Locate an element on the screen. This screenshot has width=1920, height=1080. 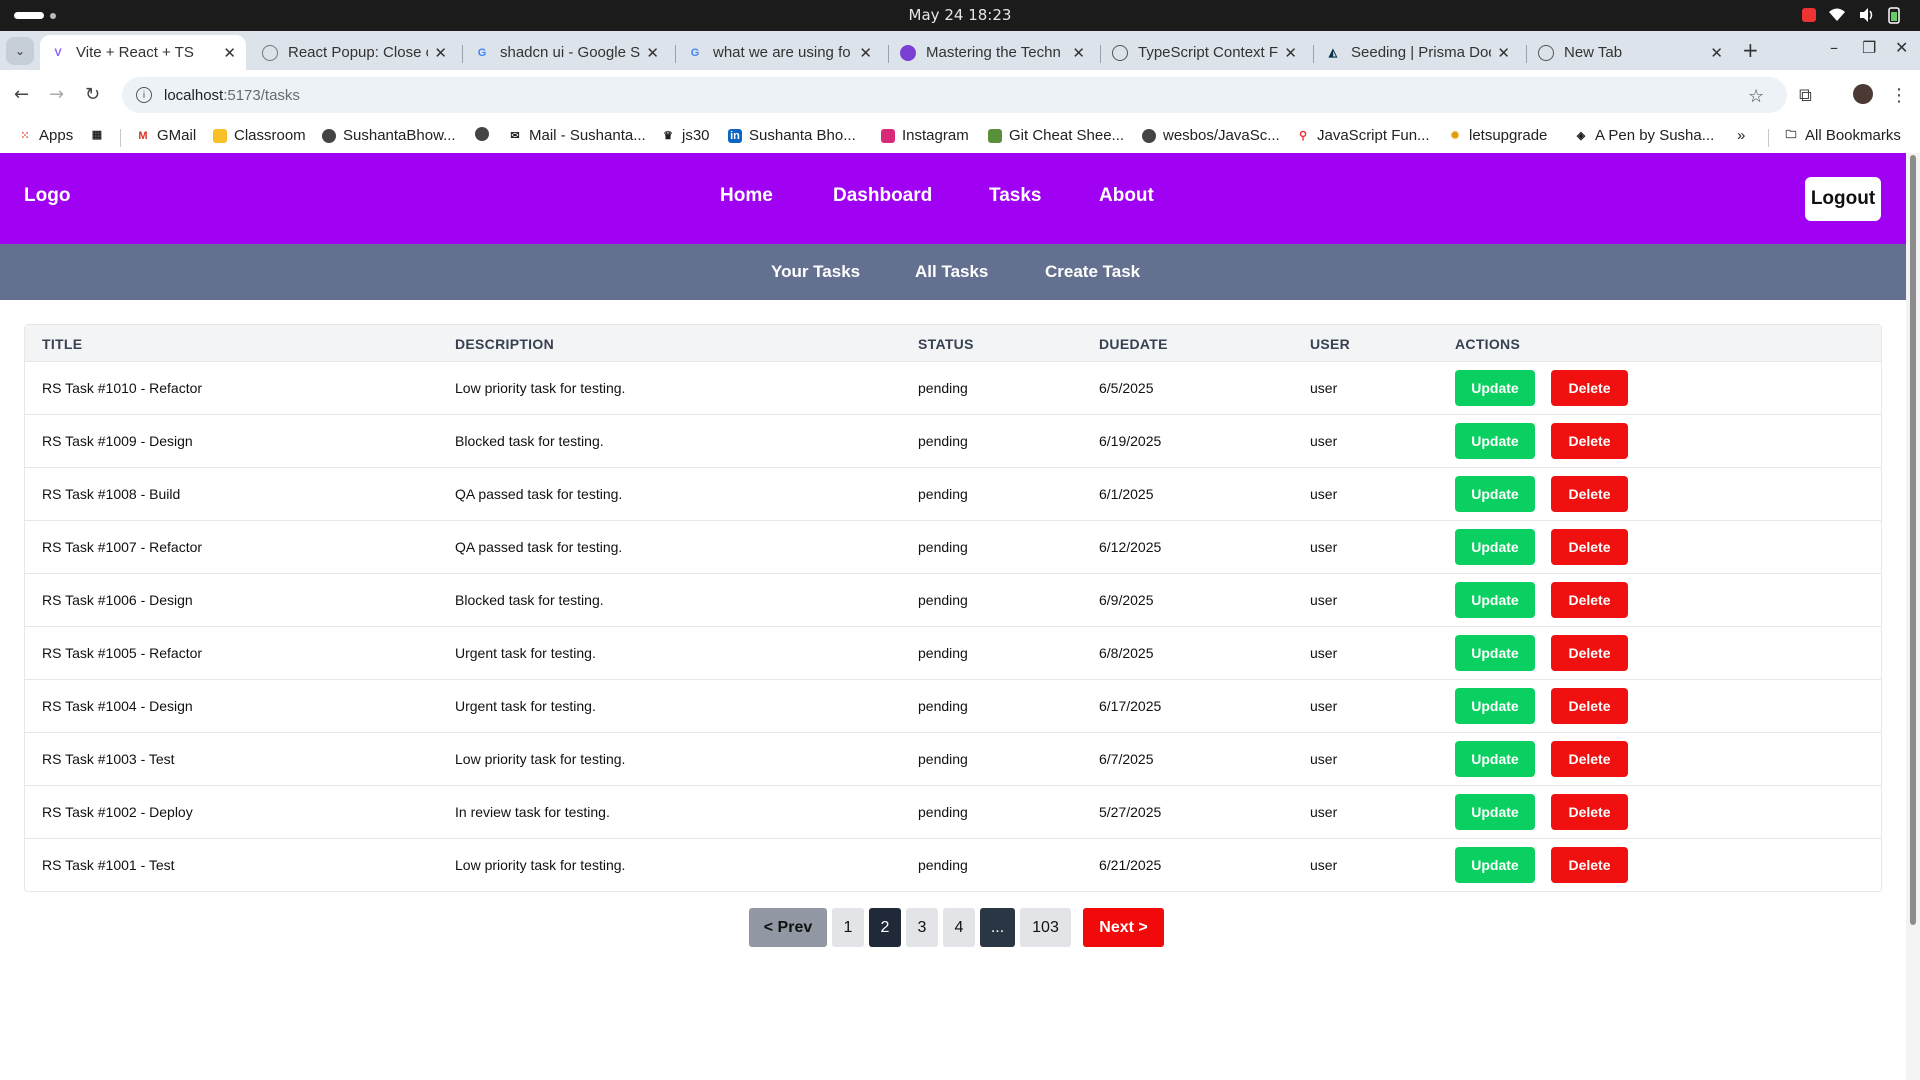
bookmark-apps: ⁙ Apps is located at coordinates (45, 135).